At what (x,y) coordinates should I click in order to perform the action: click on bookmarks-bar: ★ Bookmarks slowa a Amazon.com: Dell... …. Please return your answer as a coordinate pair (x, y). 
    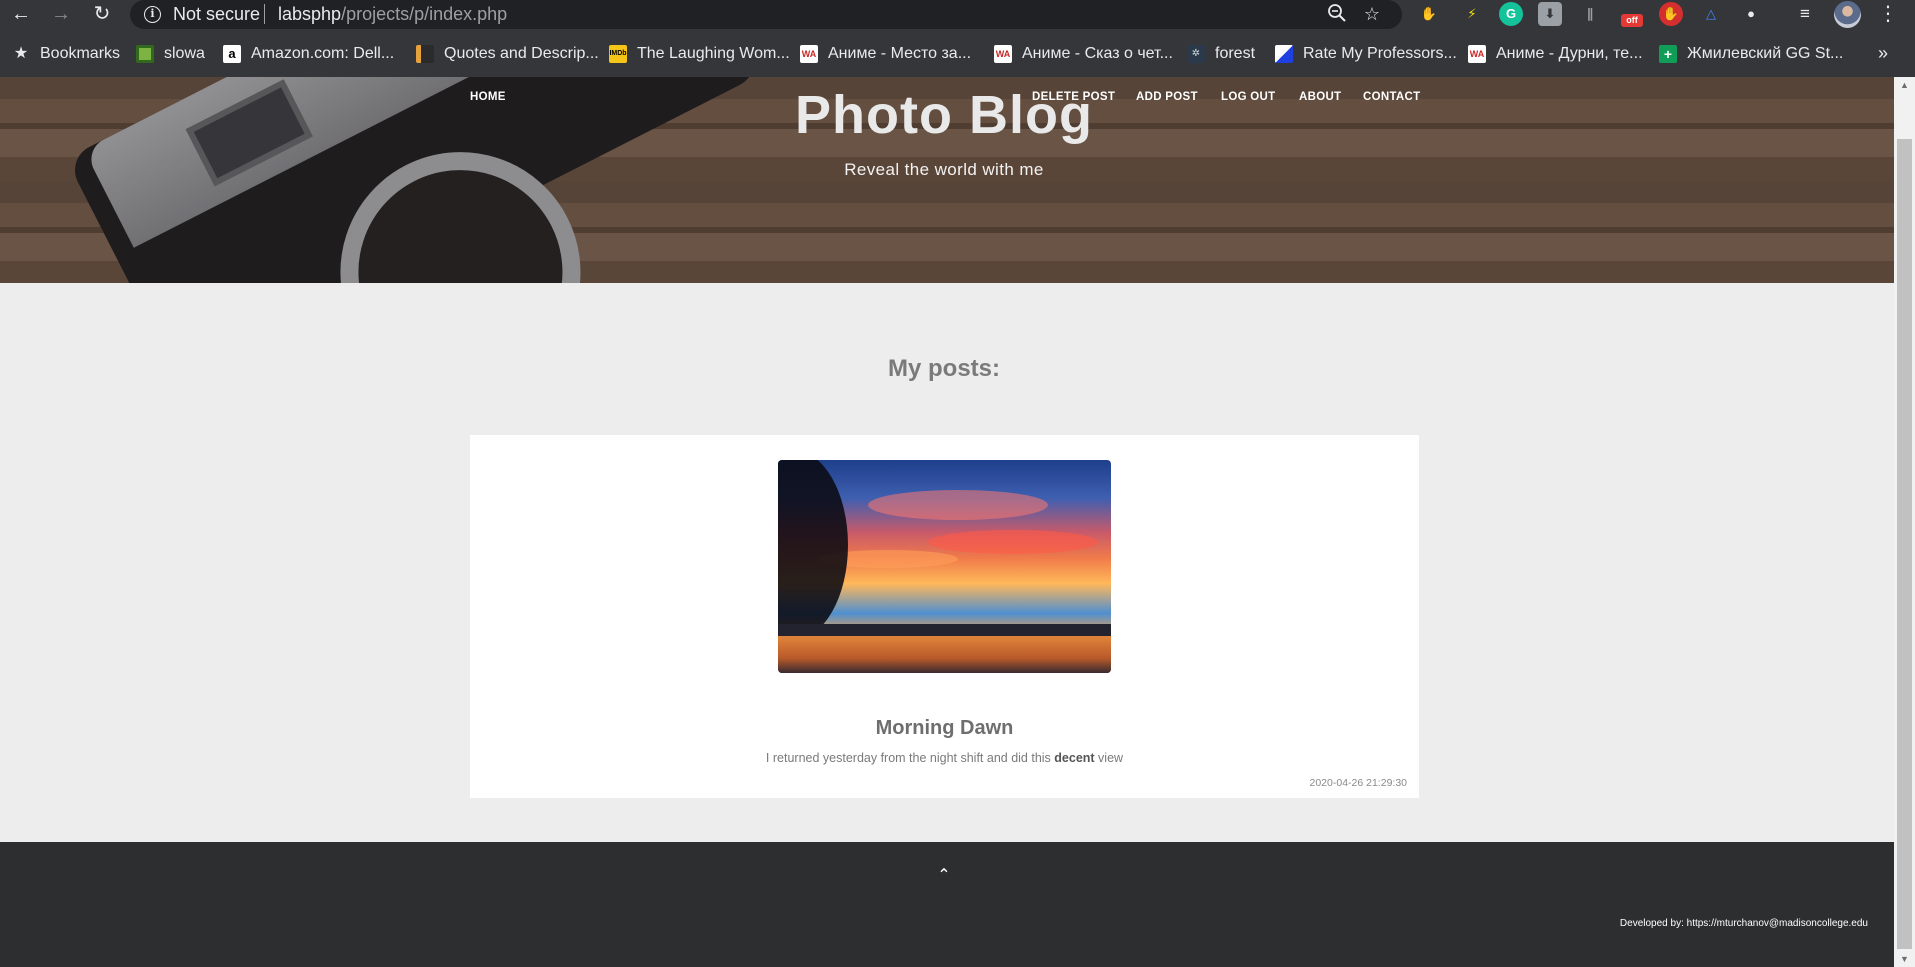
    Looking at the image, I should click on (957, 54).